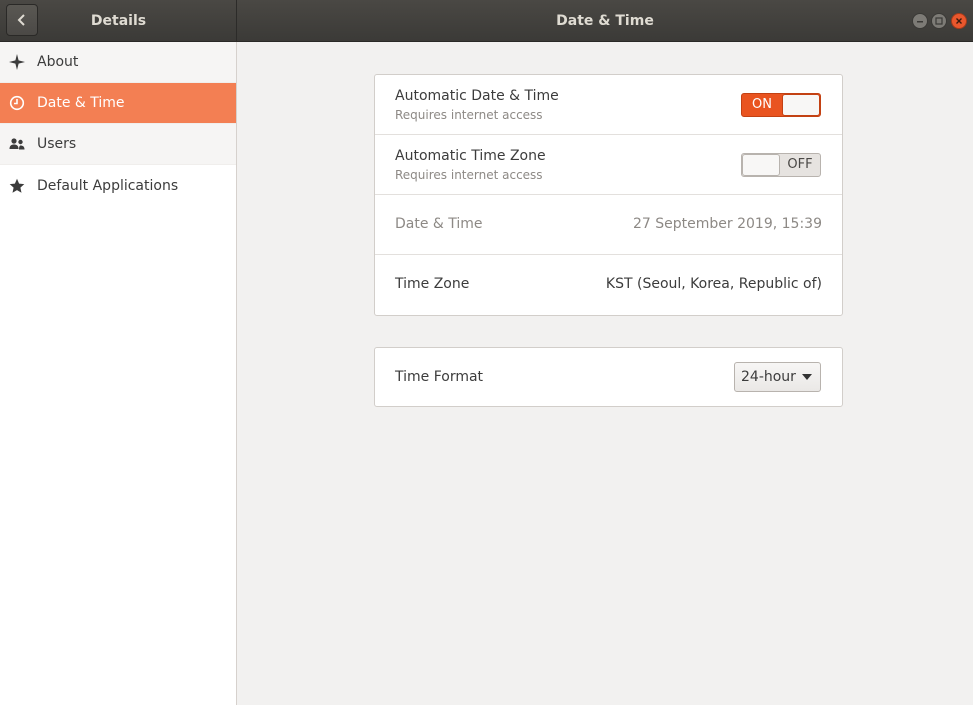  Describe the element at coordinates (608, 225) in the screenshot. I see `datetime-row: Date & Time 27 September 2019, 15:39` at that location.